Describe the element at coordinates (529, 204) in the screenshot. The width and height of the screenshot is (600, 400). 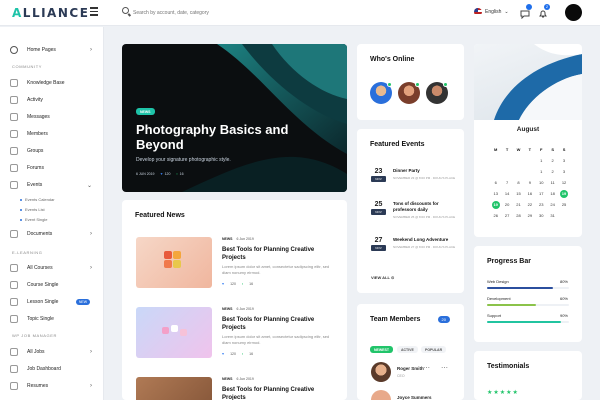
I see `calendar-day: 22` at that location.